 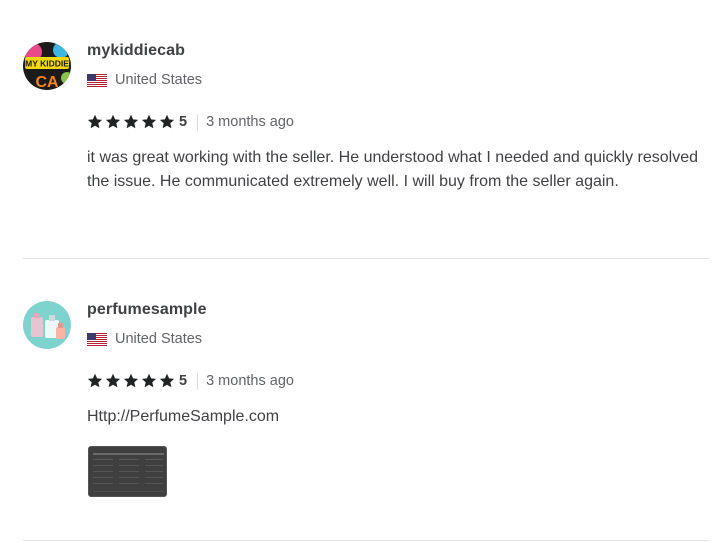 I want to click on avatar-logo-text: MY KIDDIE, so click(x=47, y=64).